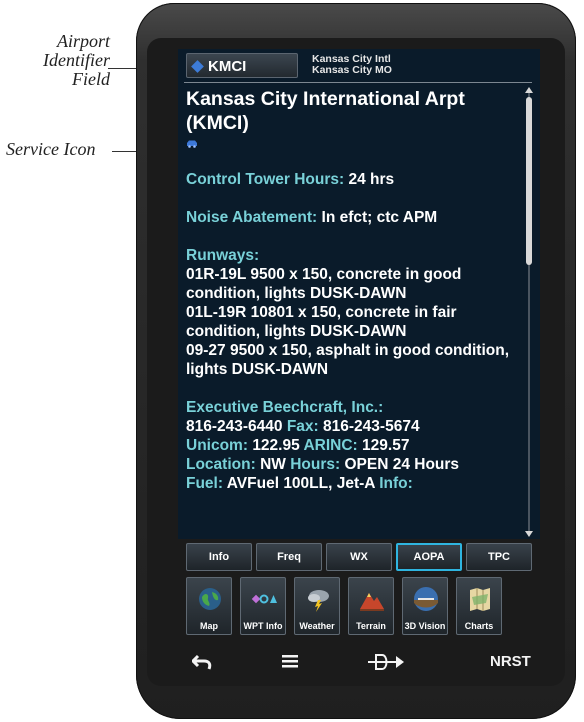  Describe the element at coordinates (263, 626) in the screenshot. I see `wpt-info-label: WPT Info` at that location.